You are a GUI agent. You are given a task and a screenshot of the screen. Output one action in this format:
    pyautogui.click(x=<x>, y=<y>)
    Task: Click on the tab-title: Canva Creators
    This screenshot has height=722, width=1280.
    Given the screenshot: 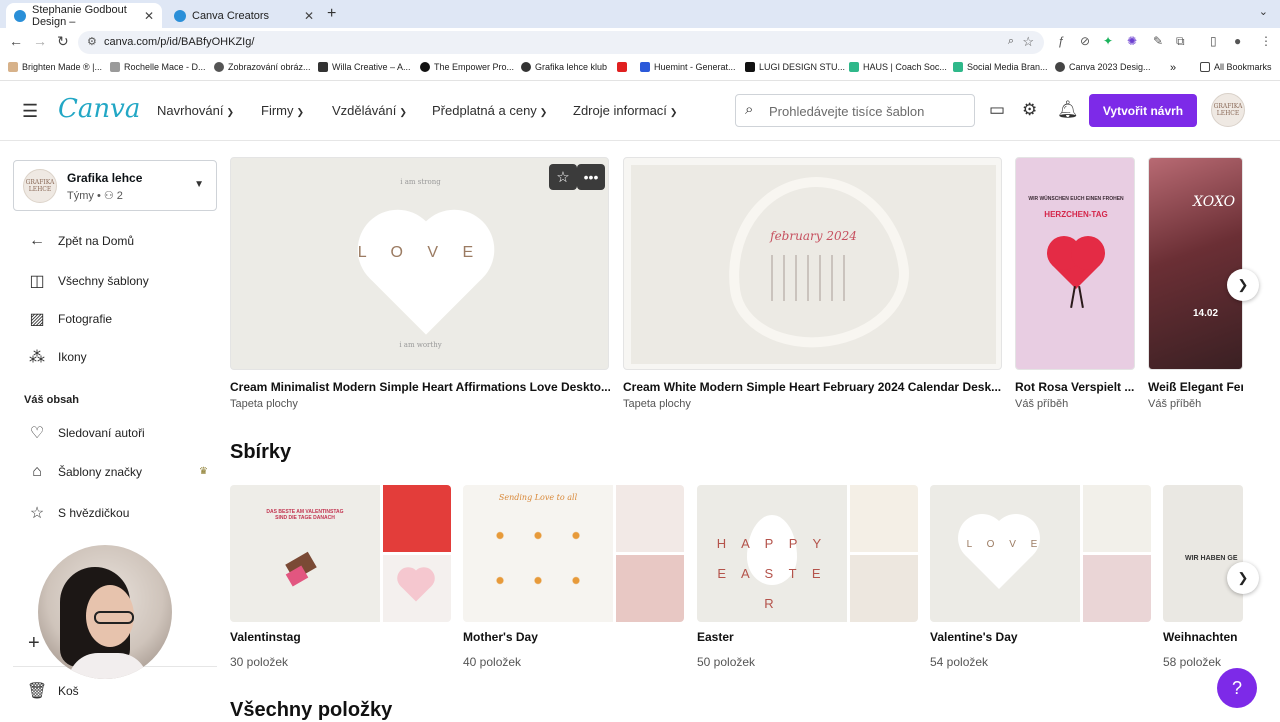 What is the action you would take?
    pyautogui.click(x=231, y=15)
    